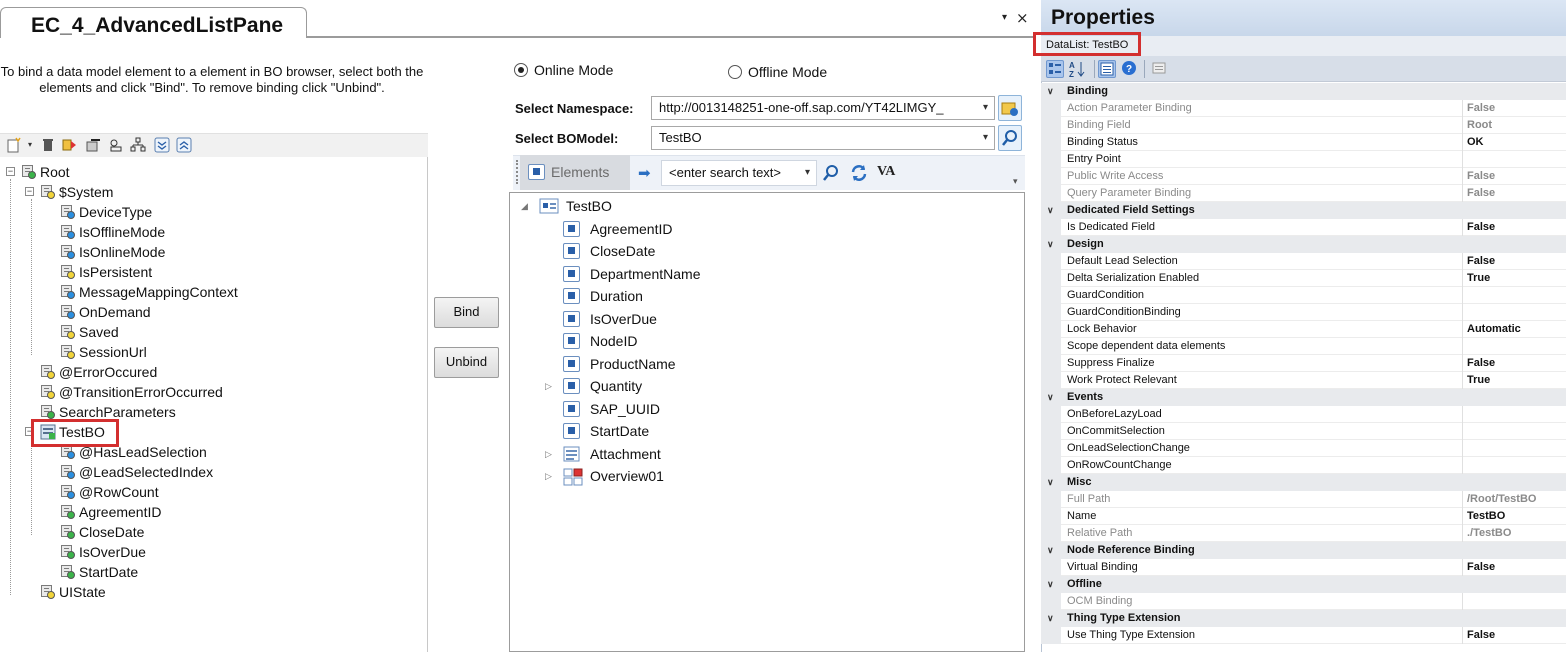  Describe the element at coordinates (1303, 125) in the screenshot. I see `property-row: Binding Field Root` at that location.